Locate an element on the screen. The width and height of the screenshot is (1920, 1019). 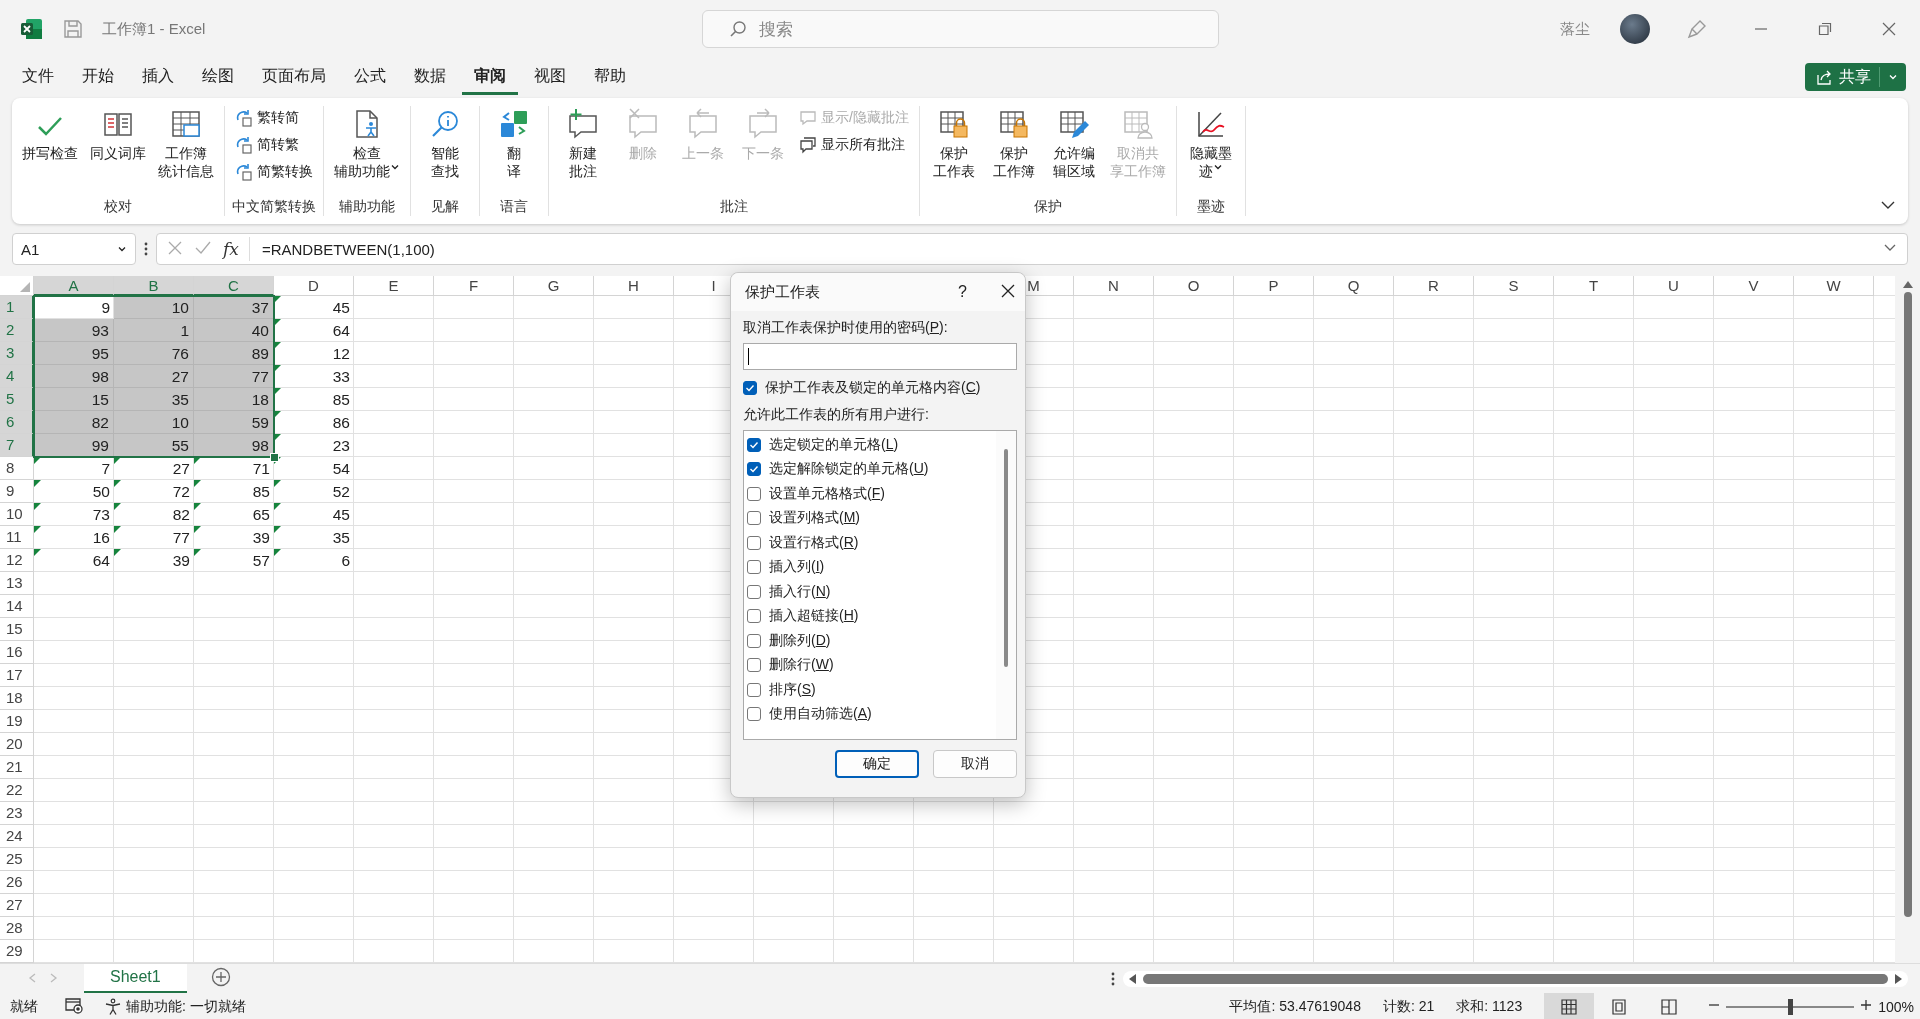
share-button: 共享 is located at coordinates (1855, 77).